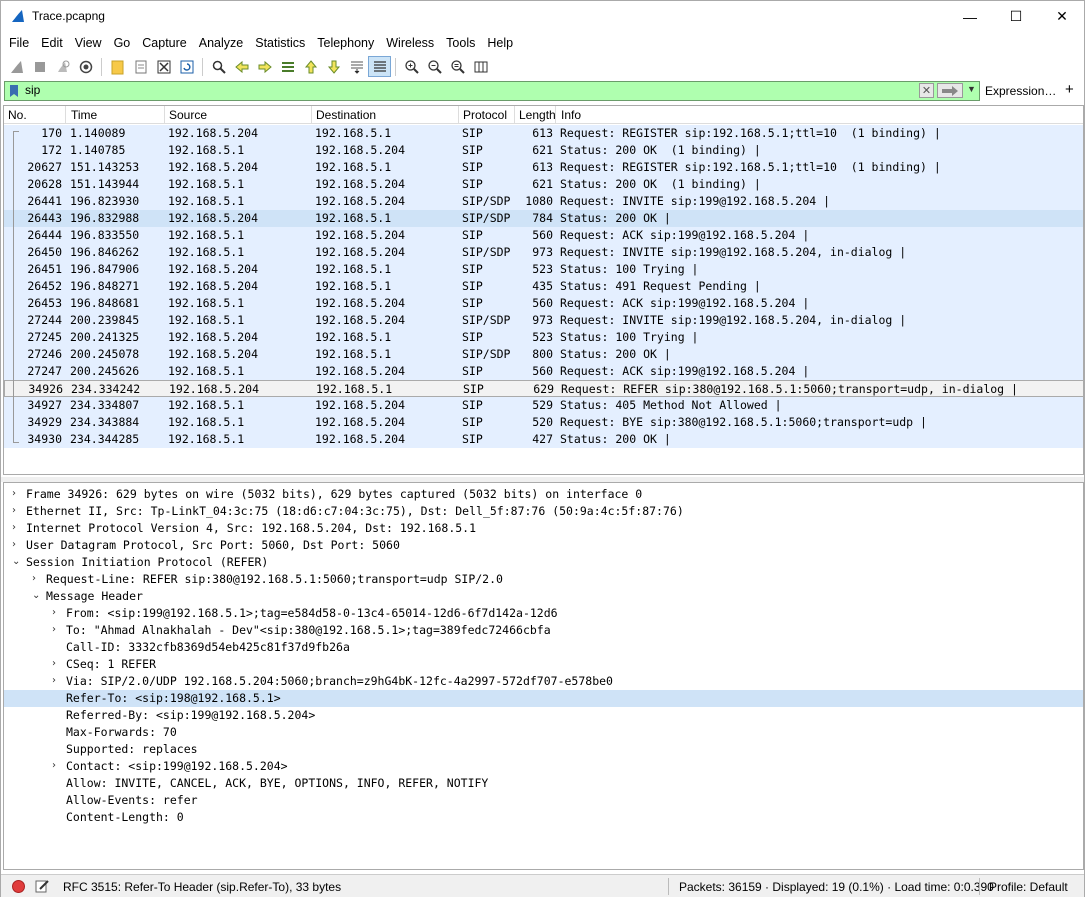  What do you see at coordinates (346, 115) in the screenshot?
I see `column-header-destination: Destination` at bounding box center [346, 115].